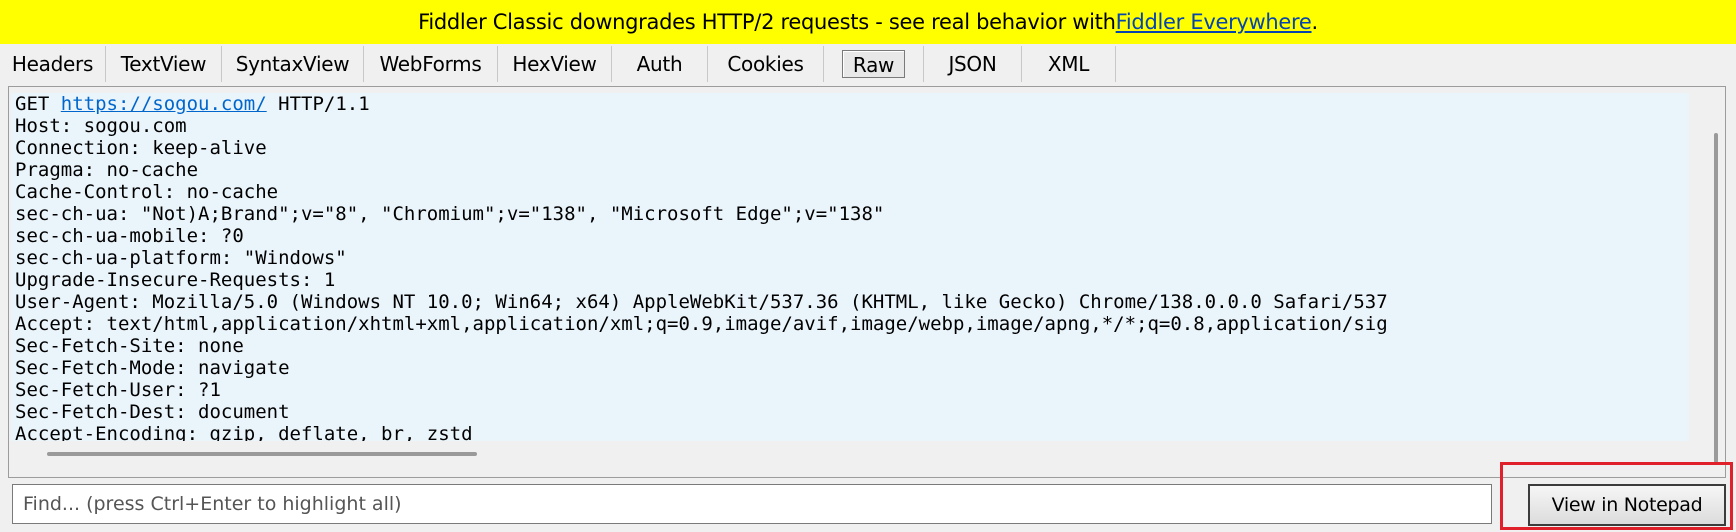 This screenshot has width=1736, height=532. What do you see at coordinates (164, 104) in the screenshot?
I see `request-url-link: https://sogou.com/` at bounding box center [164, 104].